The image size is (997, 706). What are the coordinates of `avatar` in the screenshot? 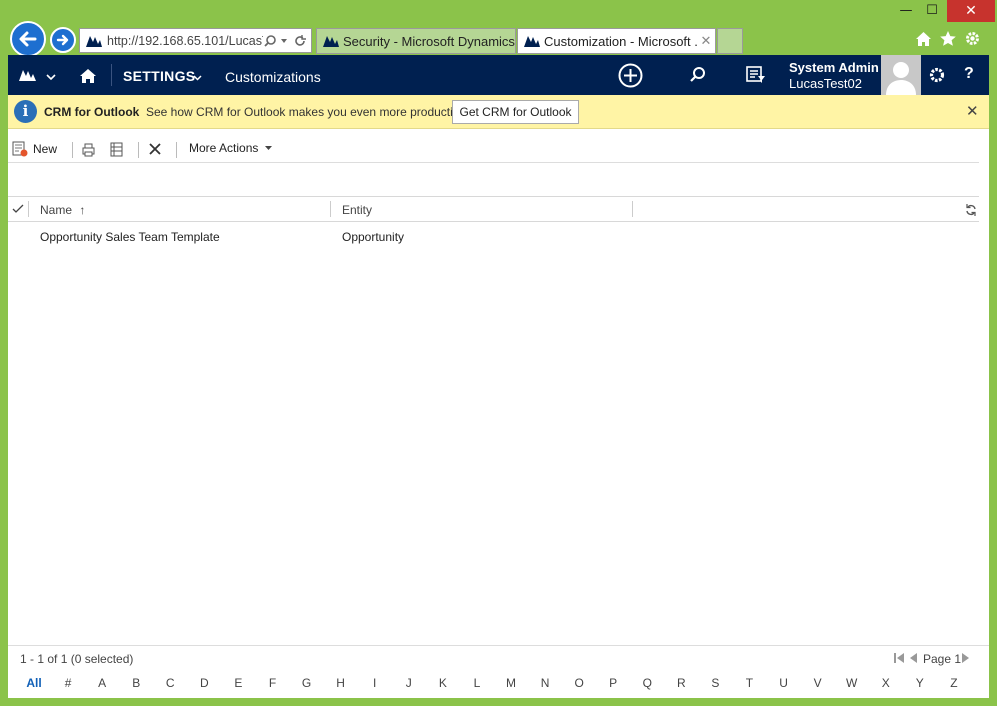 It's located at (901, 75).